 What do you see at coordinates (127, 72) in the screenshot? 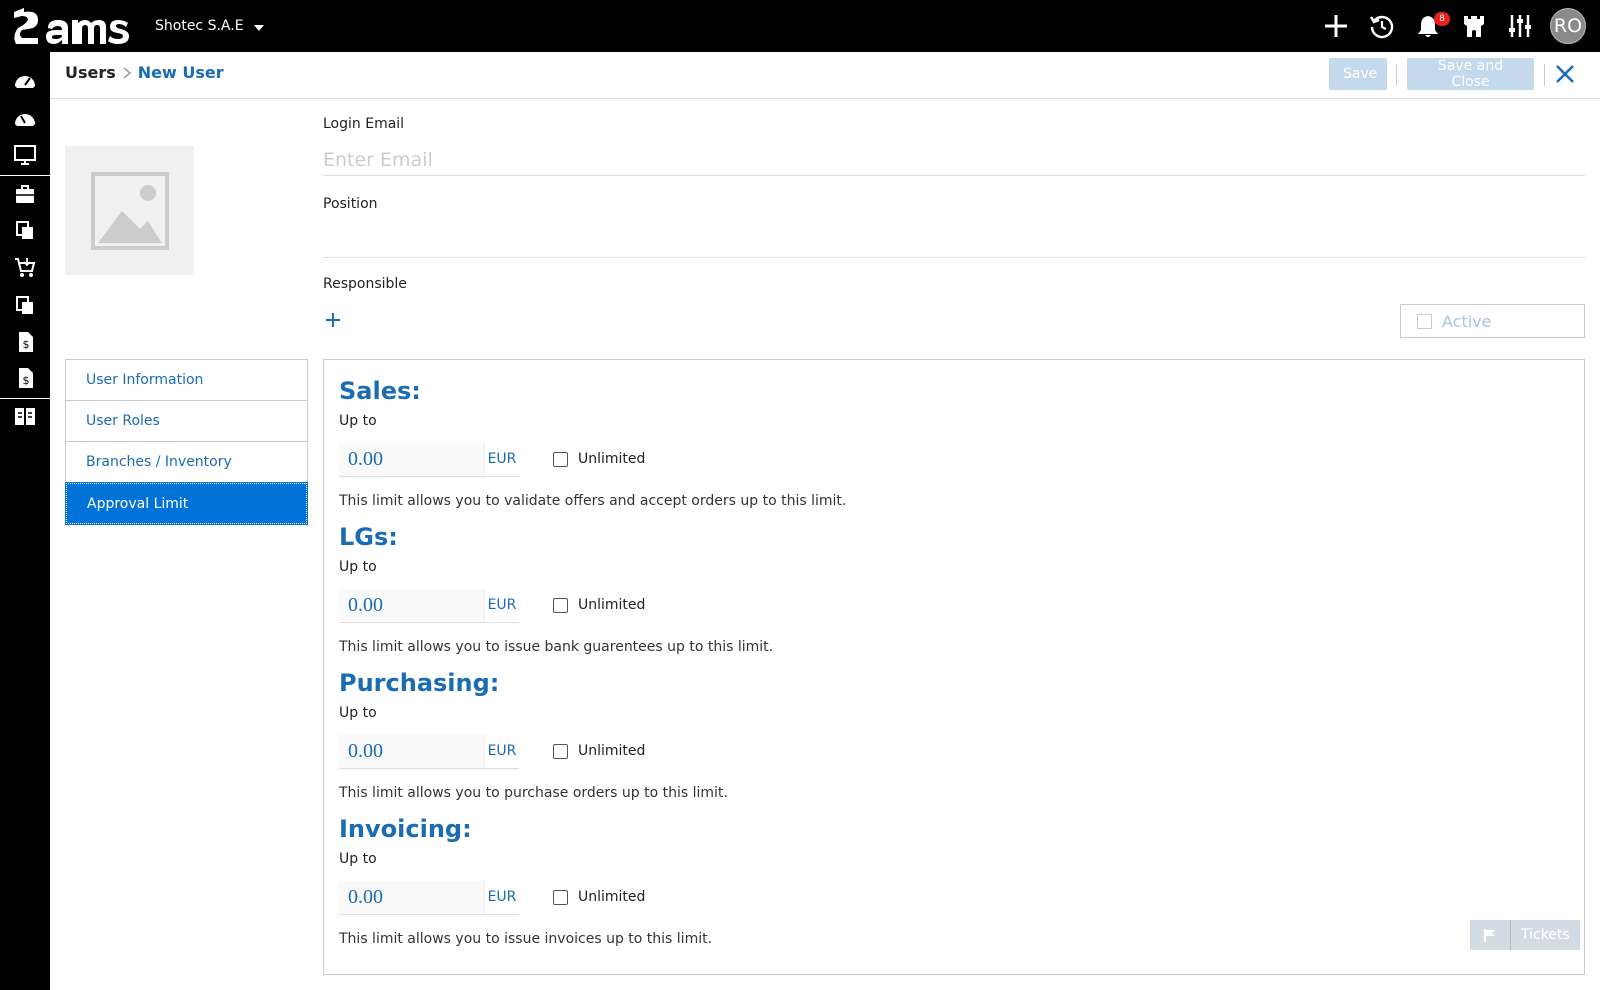
I see `chevron-right-icon` at bounding box center [127, 72].